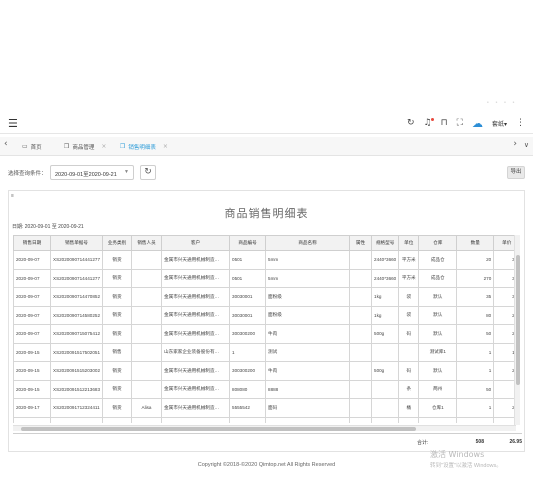  What do you see at coordinates (457, 454) in the screenshot?
I see `windows-watermark-title: 激活 Windows` at bounding box center [457, 454].